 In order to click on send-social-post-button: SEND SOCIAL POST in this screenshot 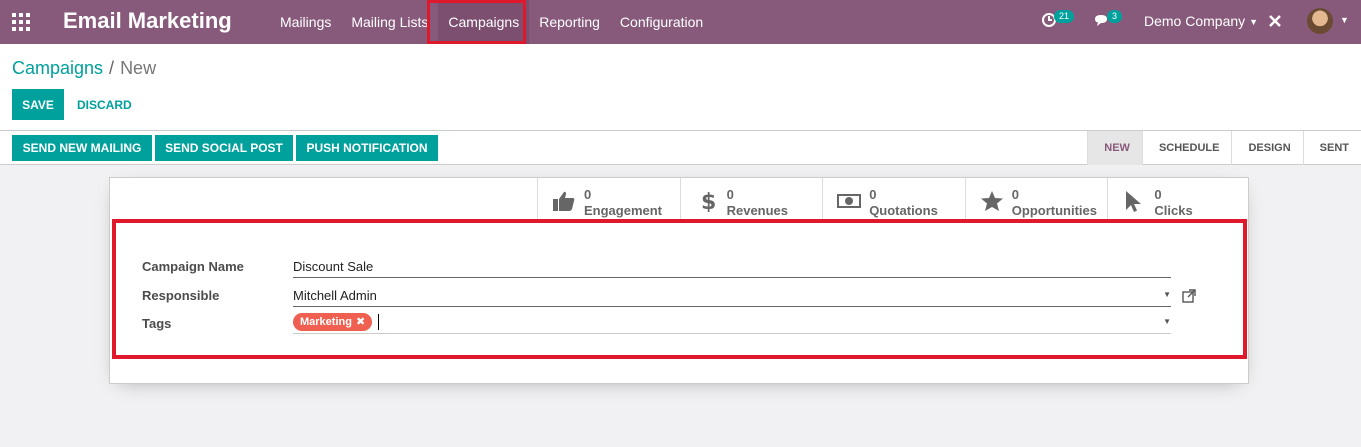, I will do `click(224, 148)`.